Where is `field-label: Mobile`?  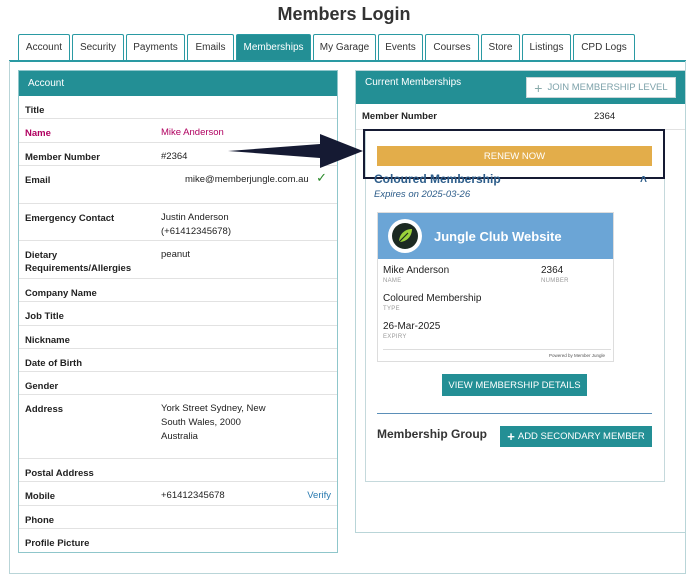
field-label: Mobile is located at coordinates (40, 496).